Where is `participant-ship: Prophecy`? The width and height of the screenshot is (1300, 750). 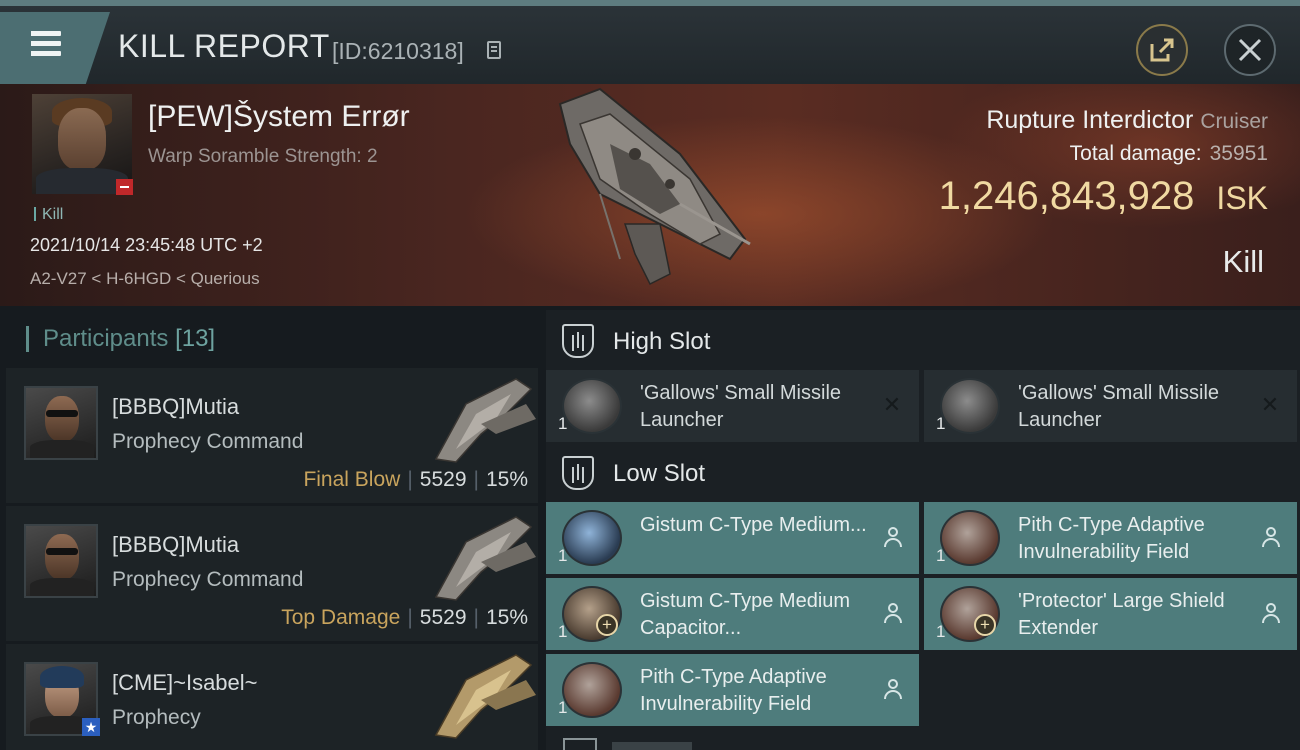
participant-ship: Prophecy is located at coordinates (156, 717).